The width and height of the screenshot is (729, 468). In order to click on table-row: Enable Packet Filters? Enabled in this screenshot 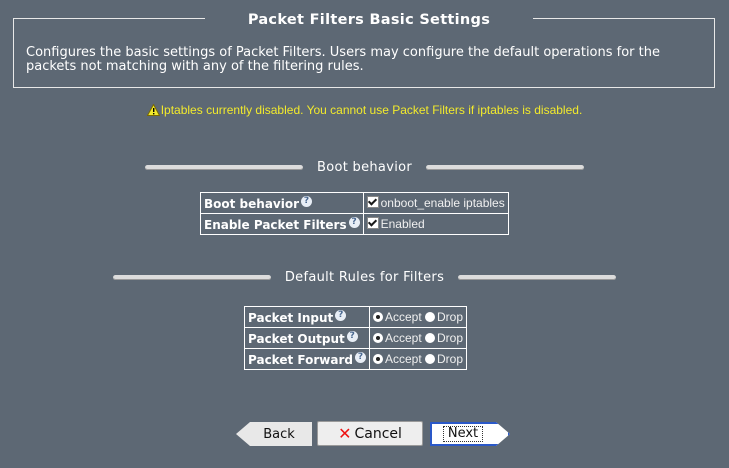, I will do `click(354, 224)`.